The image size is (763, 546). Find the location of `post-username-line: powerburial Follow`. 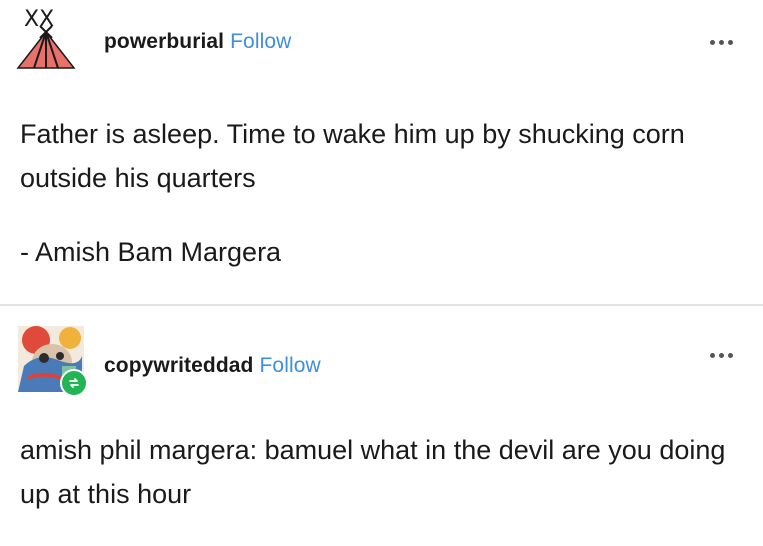

post-username-line: powerburial Follow is located at coordinates (197, 42).